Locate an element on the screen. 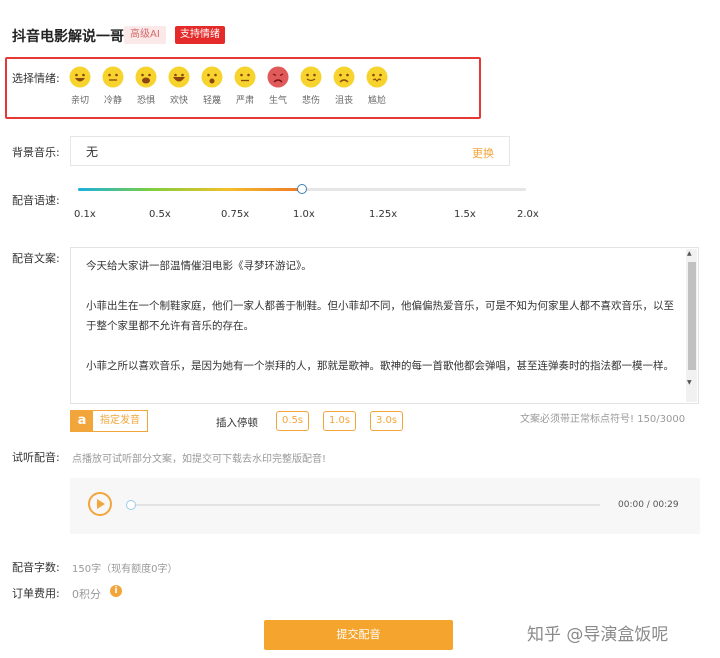 The height and width of the screenshot is (658, 720). change-music-button: 更换 is located at coordinates (483, 153).